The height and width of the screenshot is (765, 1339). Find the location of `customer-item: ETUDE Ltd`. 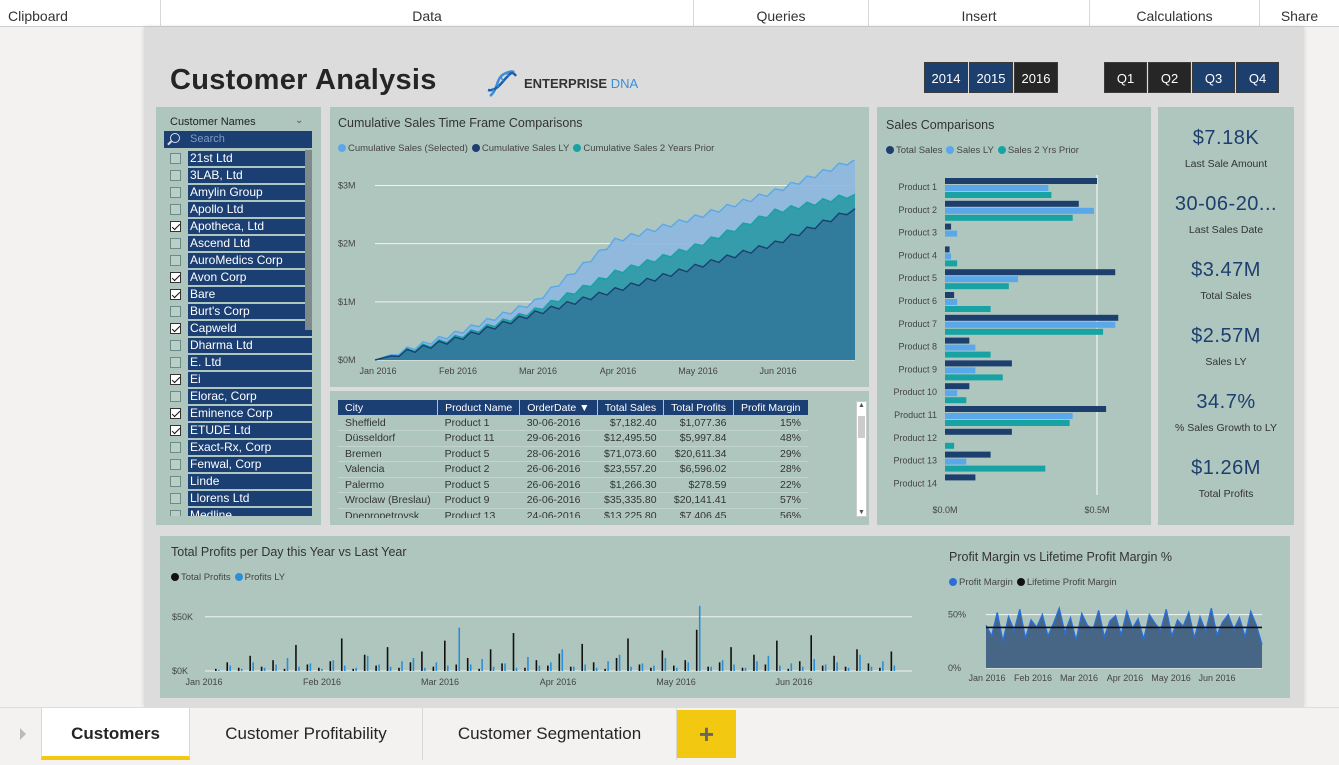

customer-item: ETUDE Ltd is located at coordinates (239, 430).